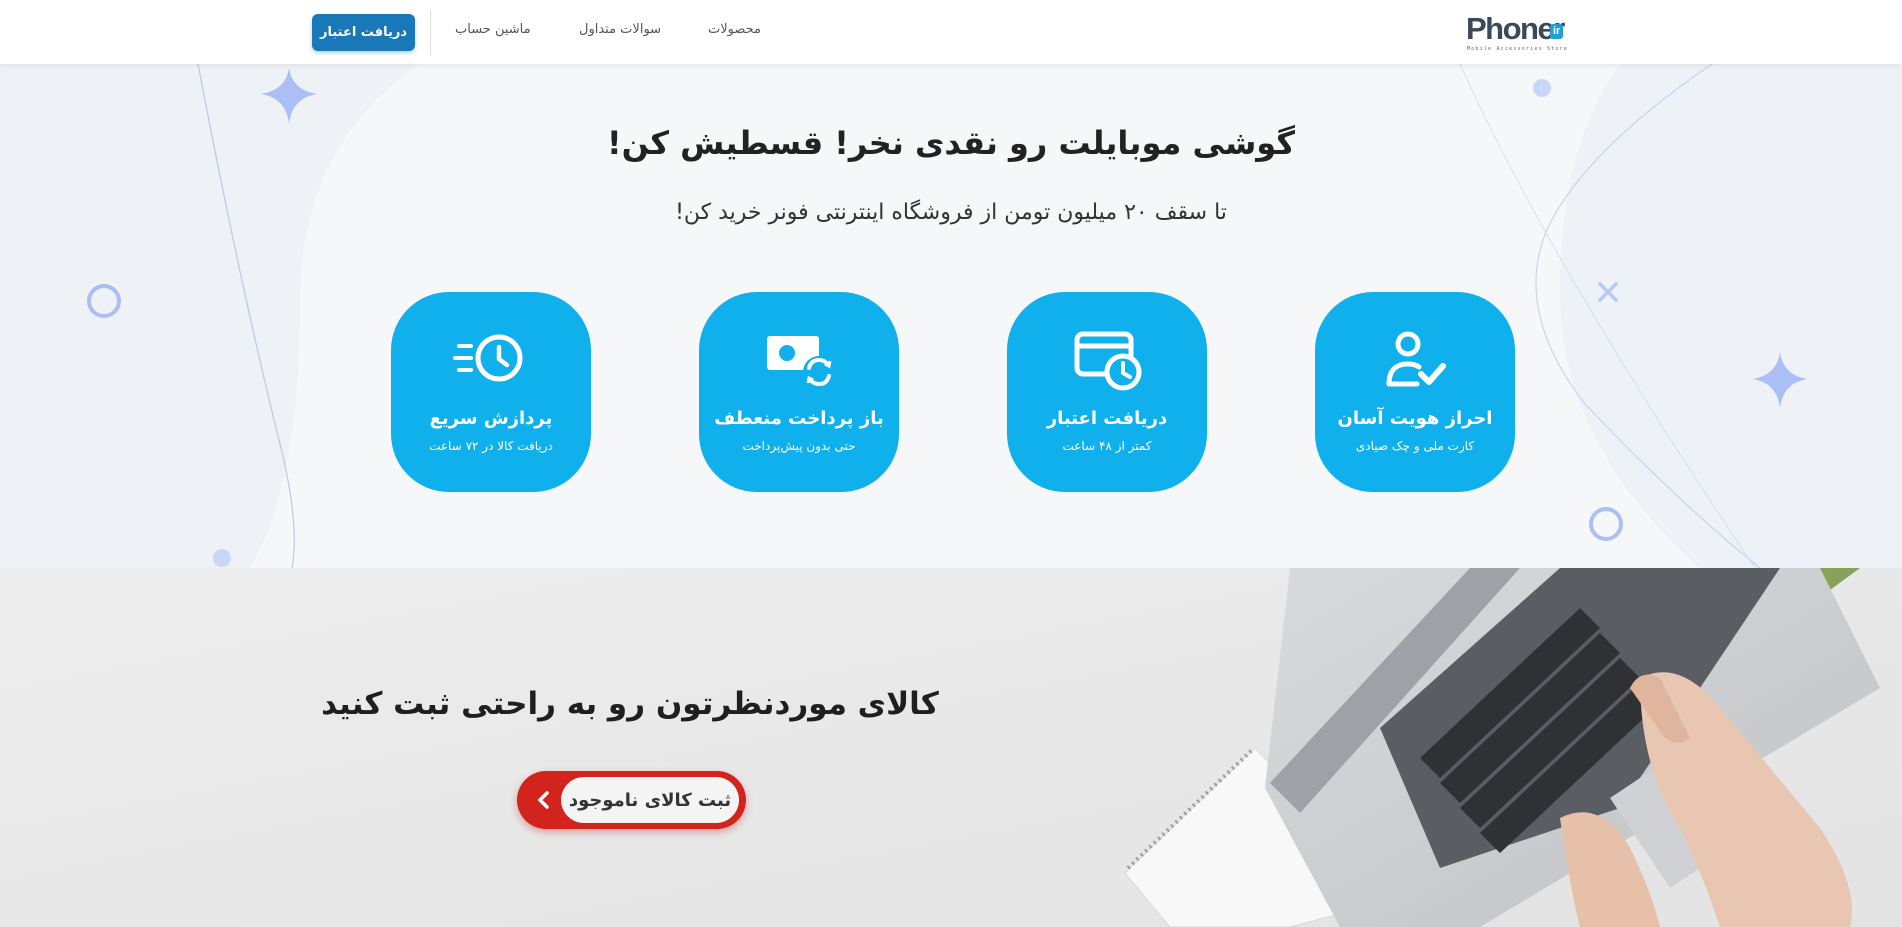 This screenshot has width=1902, height=927. I want to click on feature-card-get-credit: دریافت اعتبار کمتر از ۴۸ ساعت, so click(1107, 392).